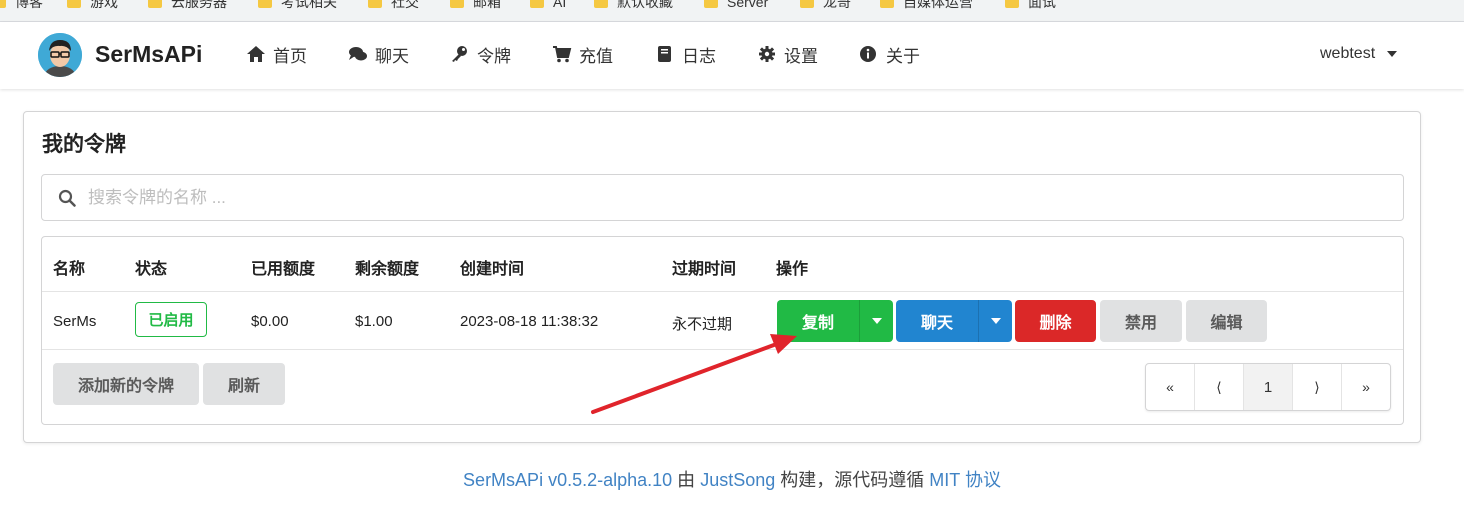 This screenshot has width=1464, height=509. I want to click on bookmark-item: 博客, so click(21, 6).